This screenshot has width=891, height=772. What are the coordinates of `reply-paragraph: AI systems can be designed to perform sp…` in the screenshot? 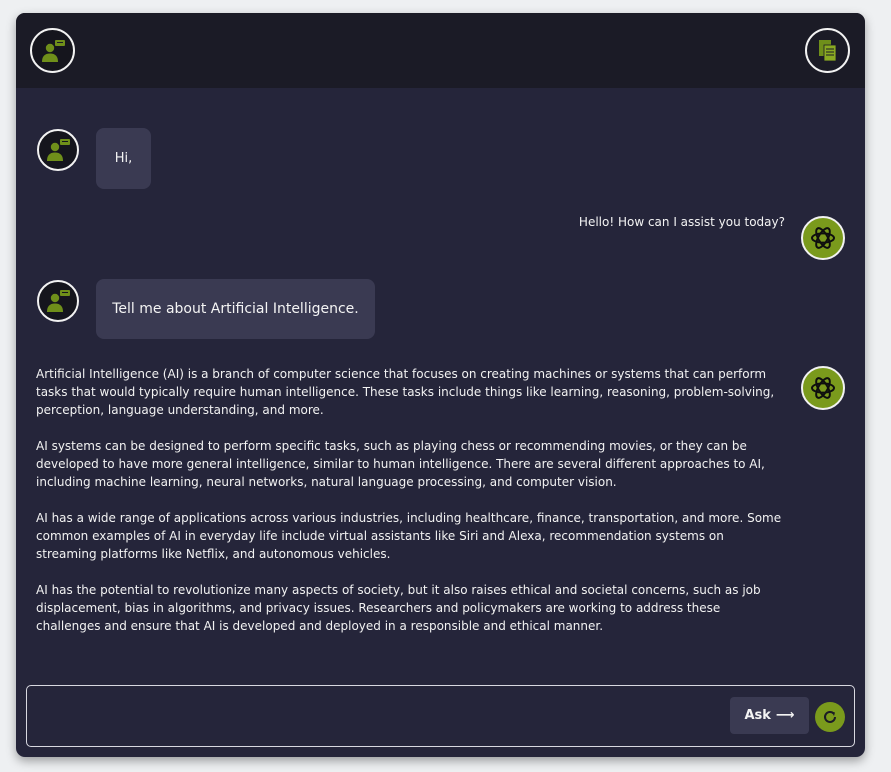 It's located at (400, 464).